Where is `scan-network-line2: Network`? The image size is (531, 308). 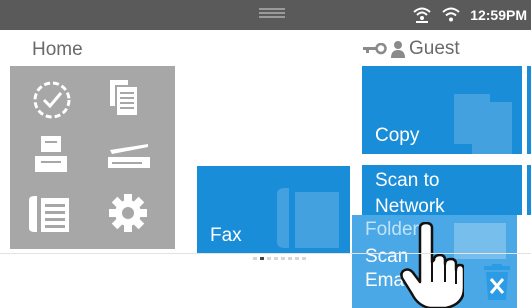 scan-network-line2: Network is located at coordinates (410, 205).